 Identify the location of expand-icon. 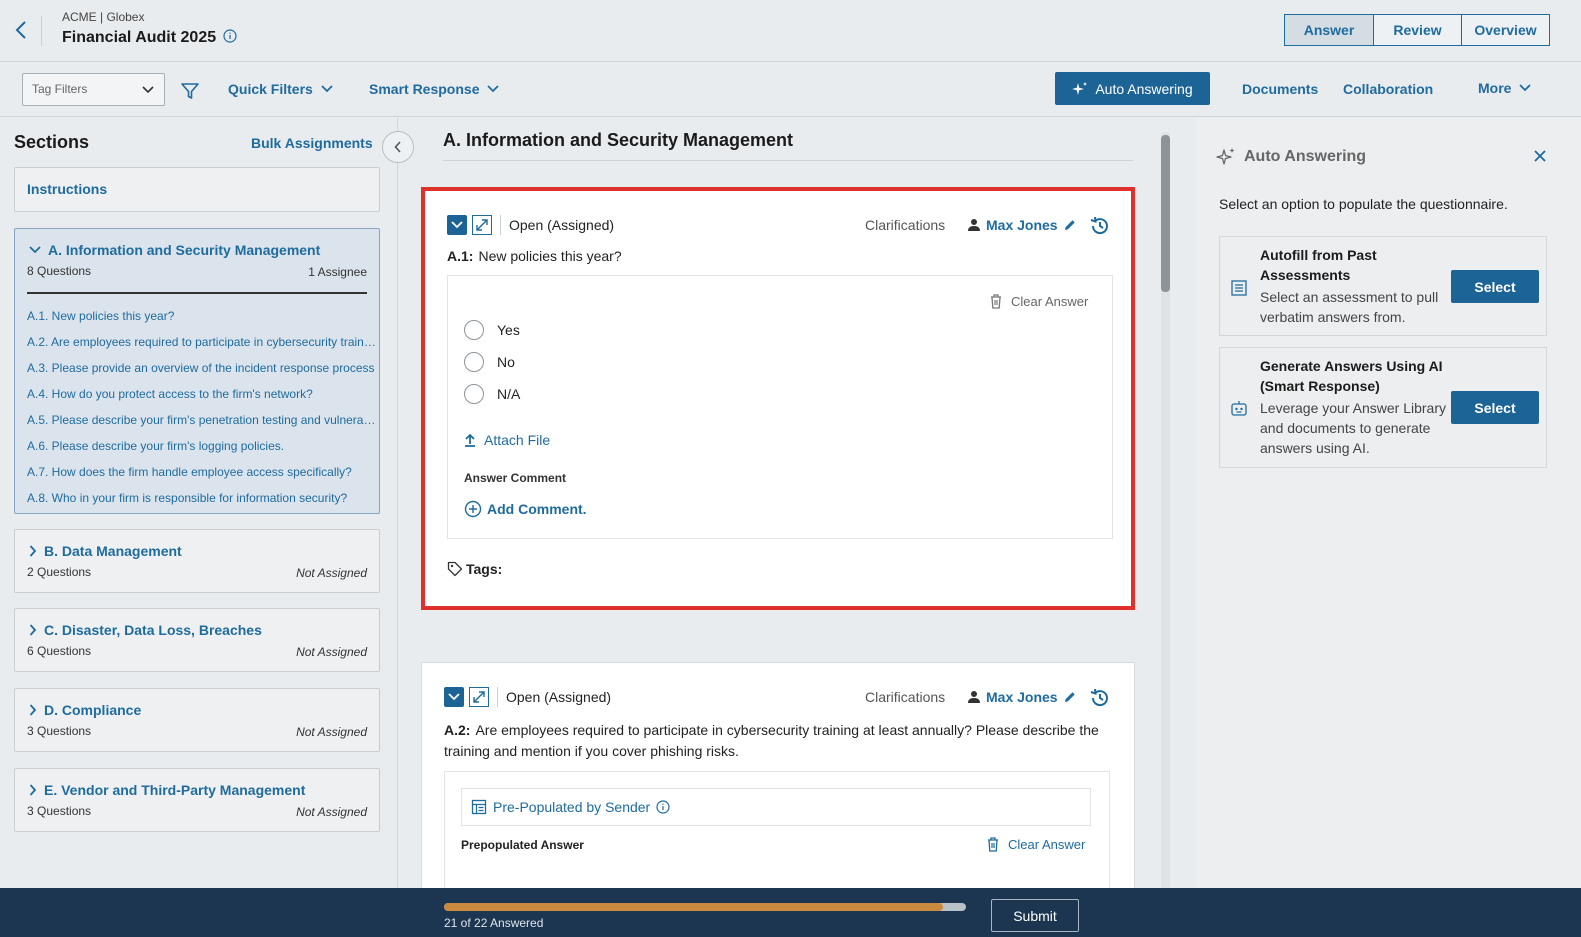
(482, 225).